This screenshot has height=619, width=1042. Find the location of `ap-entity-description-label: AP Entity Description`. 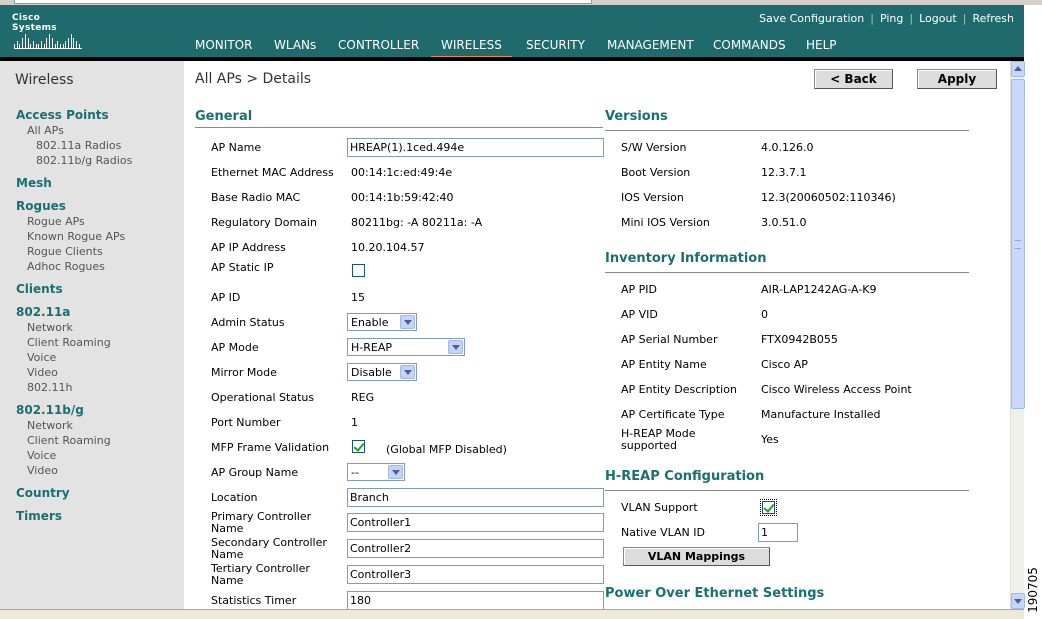

ap-entity-description-label: AP Entity Description is located at coordinates (679, 389).